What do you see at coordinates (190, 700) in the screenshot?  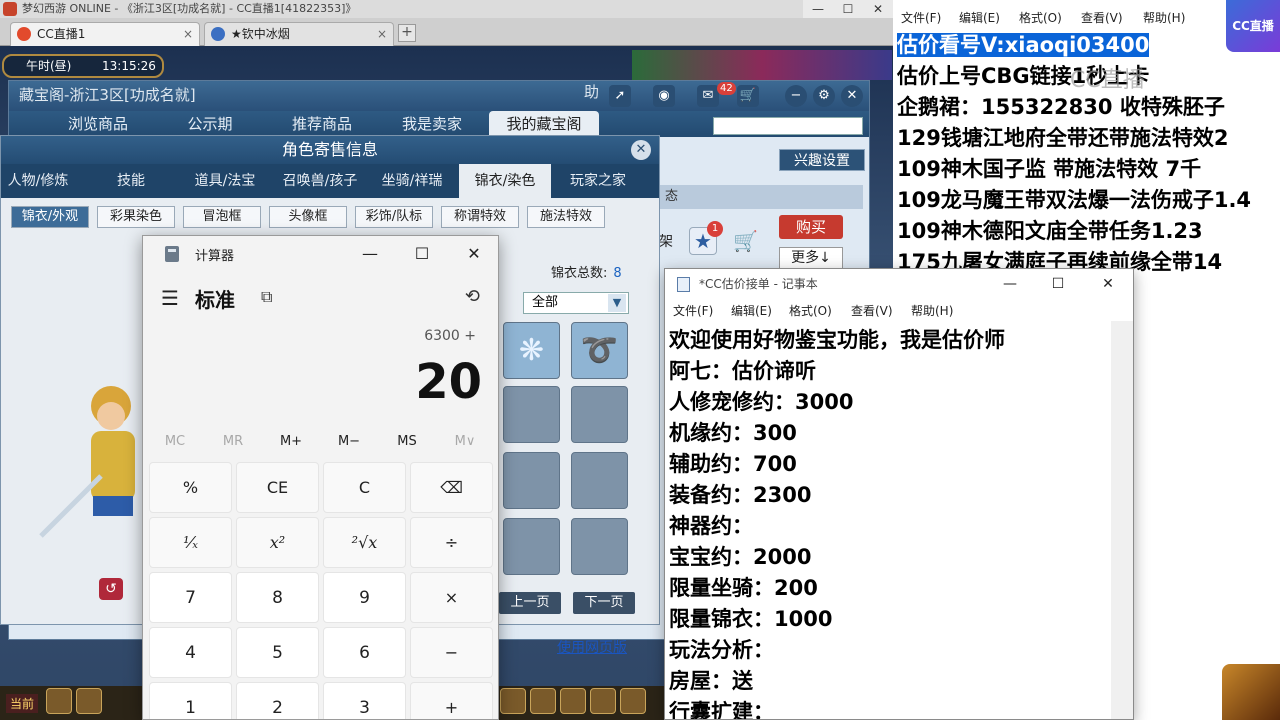 I see `digit-1-key: 1` at bounding box center [190, 700].